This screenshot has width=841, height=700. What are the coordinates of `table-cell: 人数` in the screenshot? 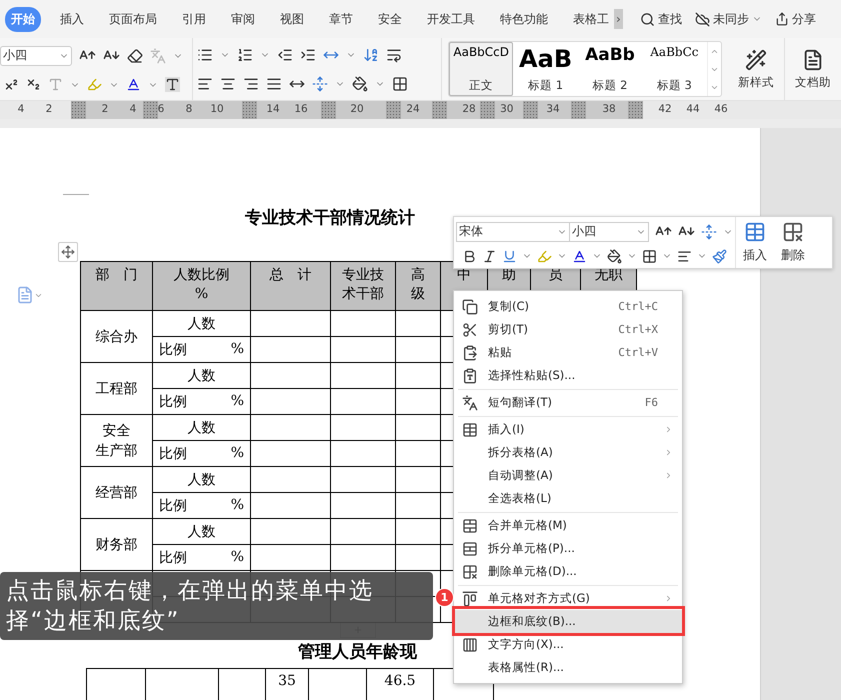 It's located at (201, 427).